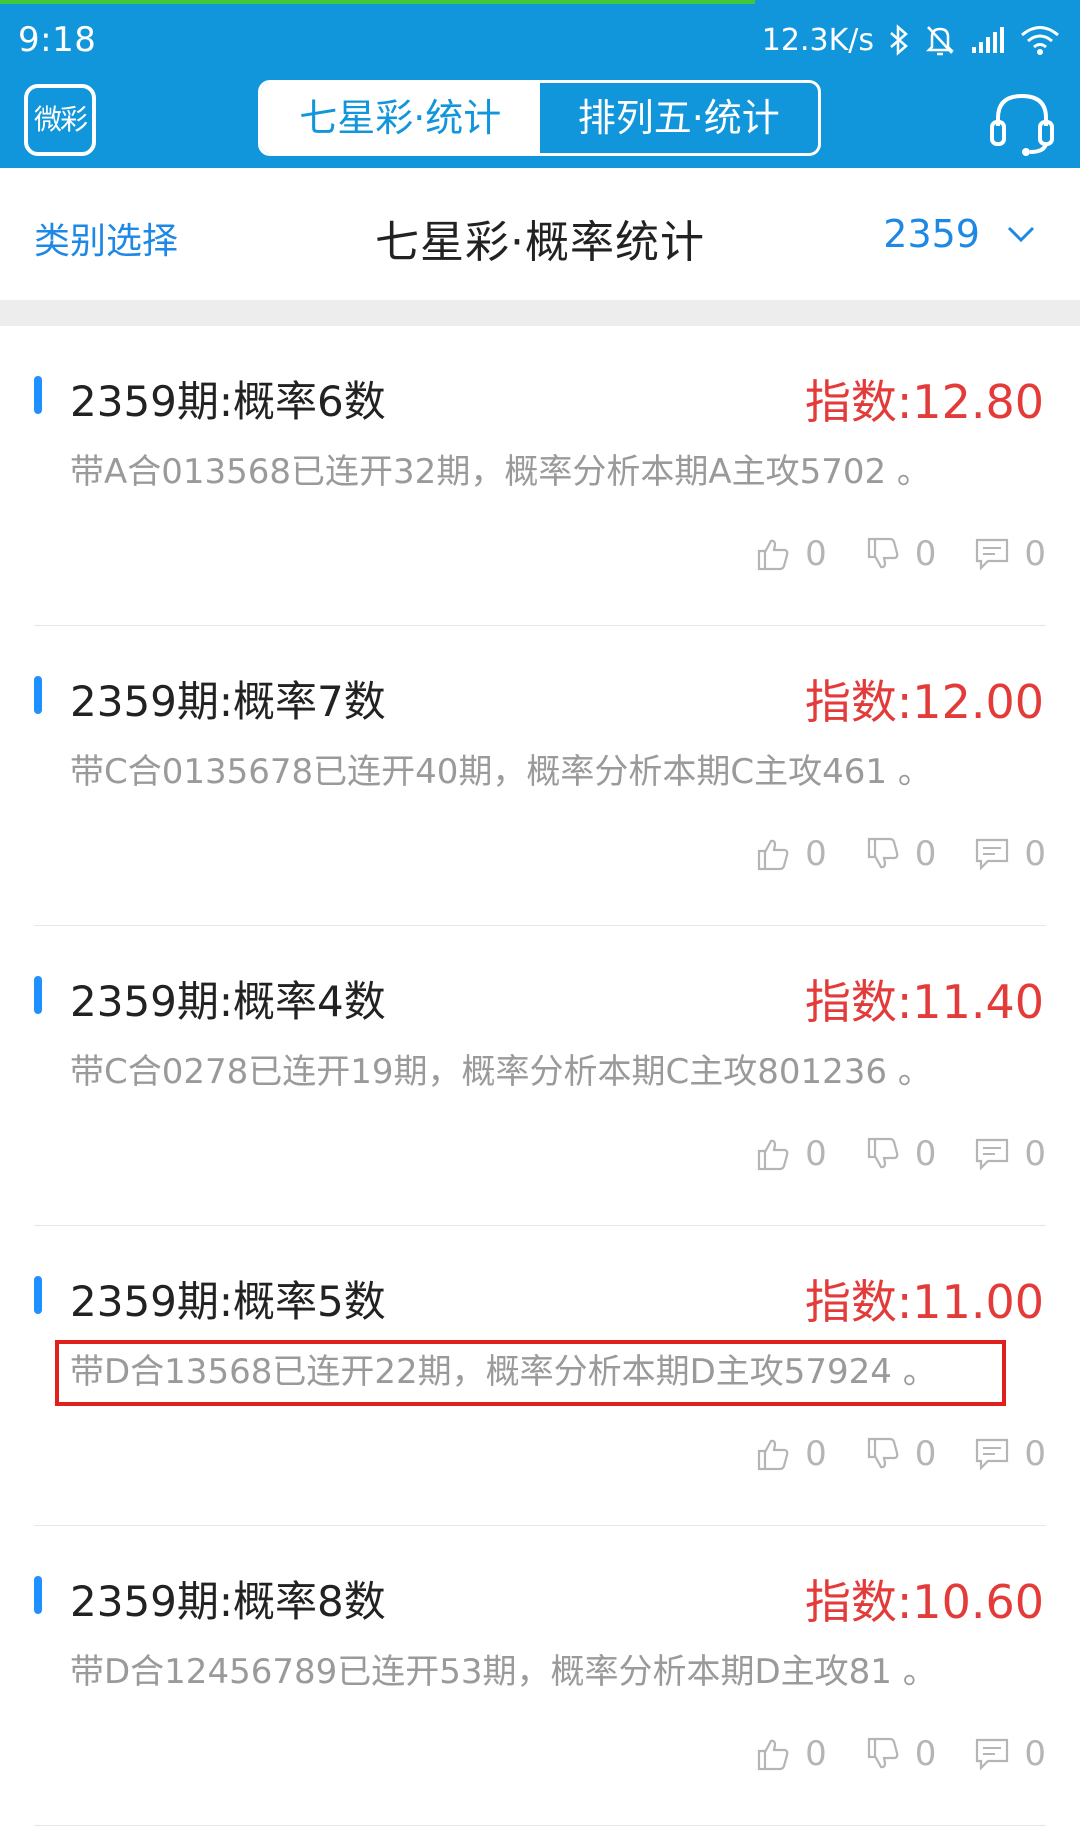 This screenshot has width=1080, height=1831. What do you see at coordinates (500, 472) in the screenshot?
I see `item-description: 带A合013568已连开32期，概率分析本期A主攻5702 。` at bounding box center [500, 472].